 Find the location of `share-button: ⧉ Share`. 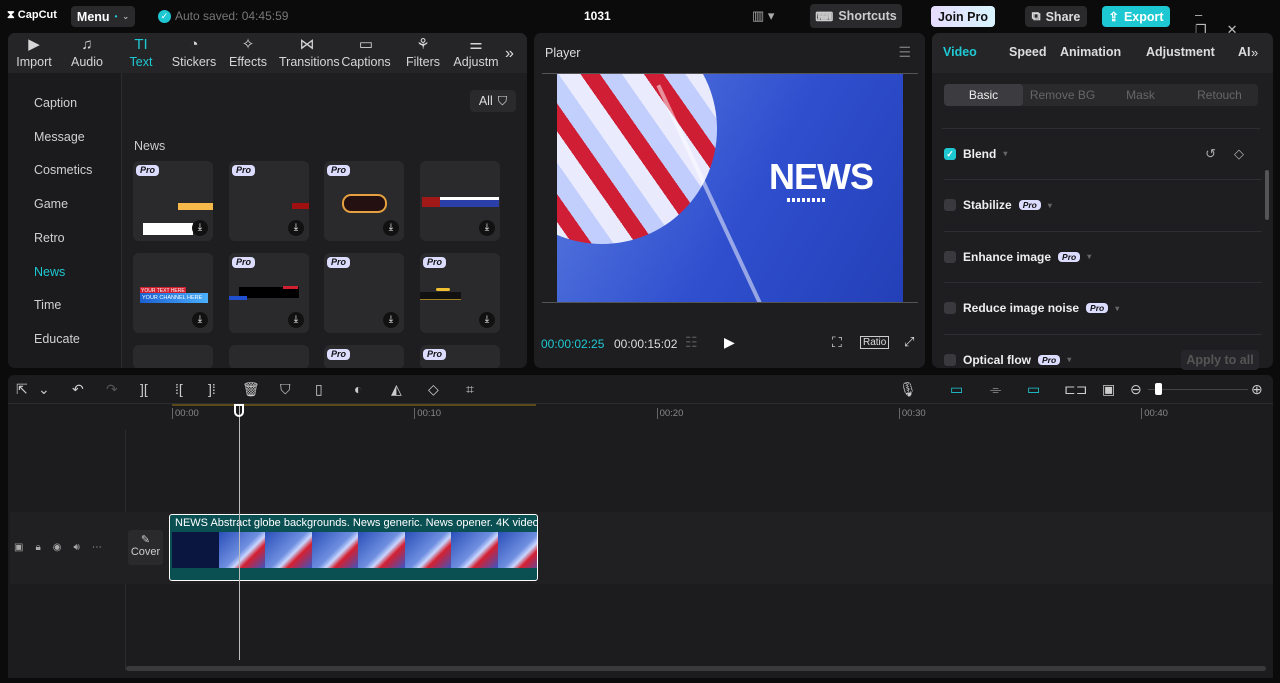

share-button: ⧉ Share is located at coordinates (1056, 16).